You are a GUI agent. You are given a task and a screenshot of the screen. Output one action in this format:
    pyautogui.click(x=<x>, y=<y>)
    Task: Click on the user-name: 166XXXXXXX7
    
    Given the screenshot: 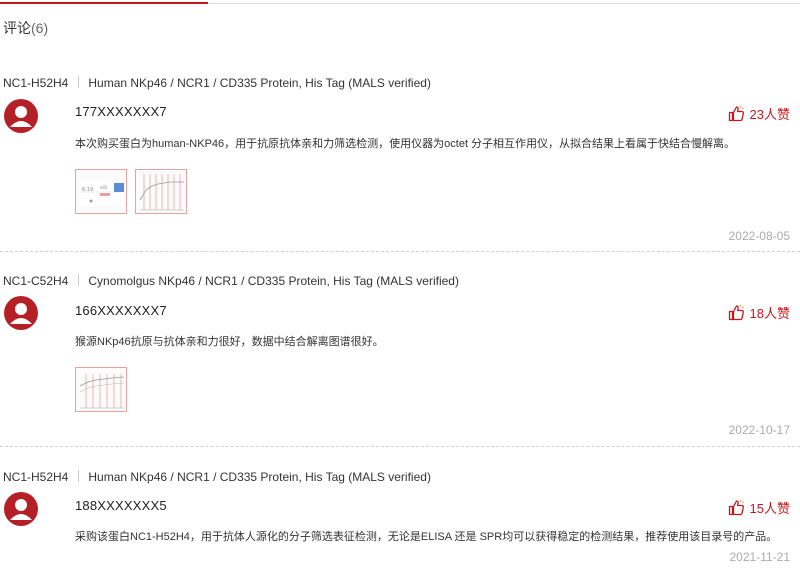 What is the action you would take?
    pyautogui.click(x=121, y=310)
    